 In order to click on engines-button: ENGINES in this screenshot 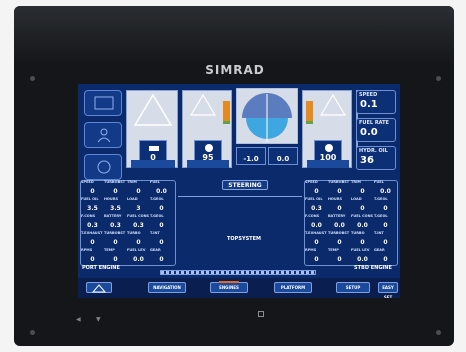, I will do `click(229, 287)`.